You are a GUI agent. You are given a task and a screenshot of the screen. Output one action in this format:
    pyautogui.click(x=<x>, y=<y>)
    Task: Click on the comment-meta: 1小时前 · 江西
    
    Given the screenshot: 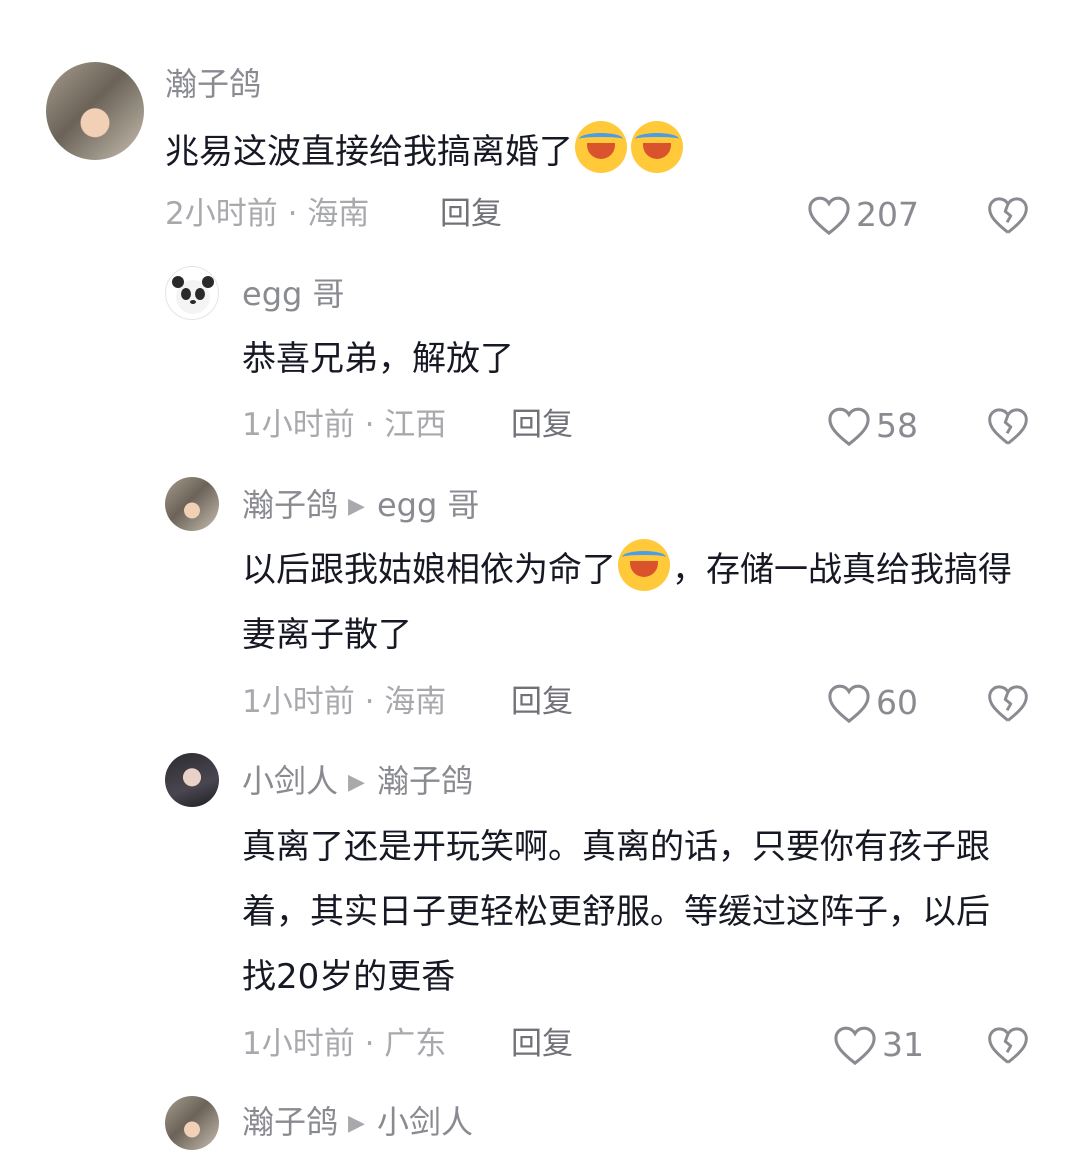 What is the action you would take?
    pyautogui.click(x=344, y=425)
    